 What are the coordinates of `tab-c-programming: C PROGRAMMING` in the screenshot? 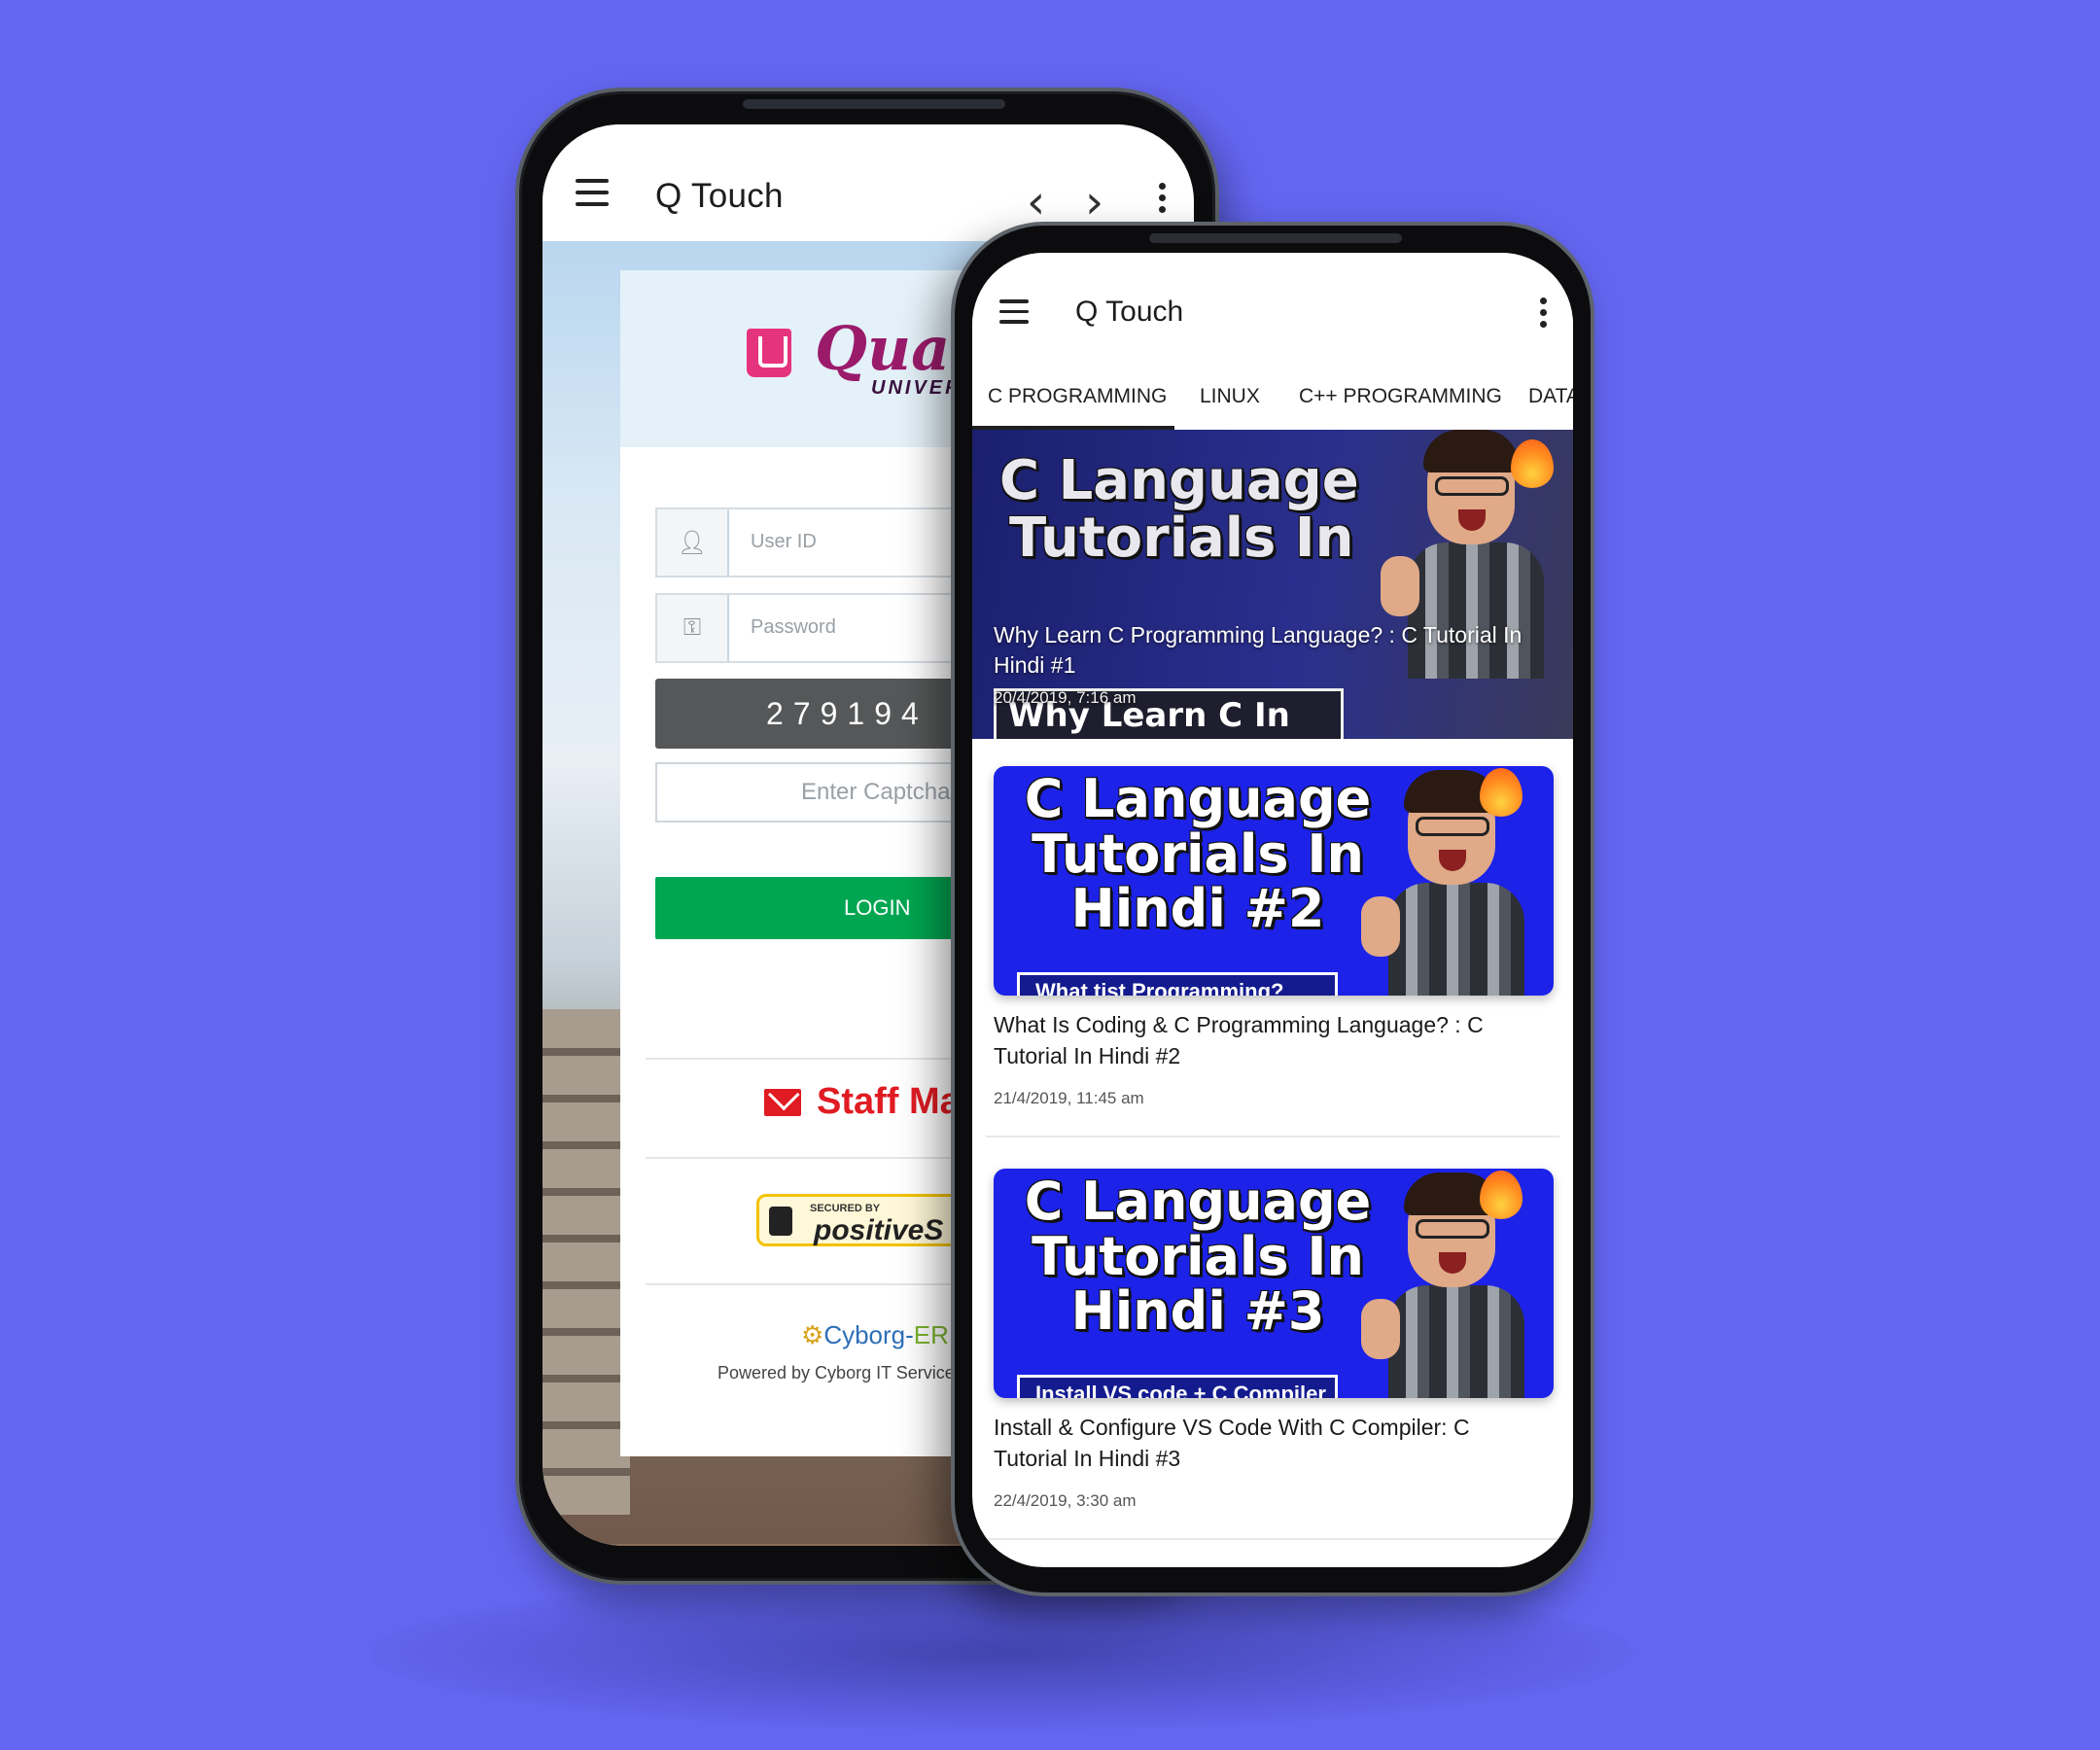 It's located at (1077, 396).